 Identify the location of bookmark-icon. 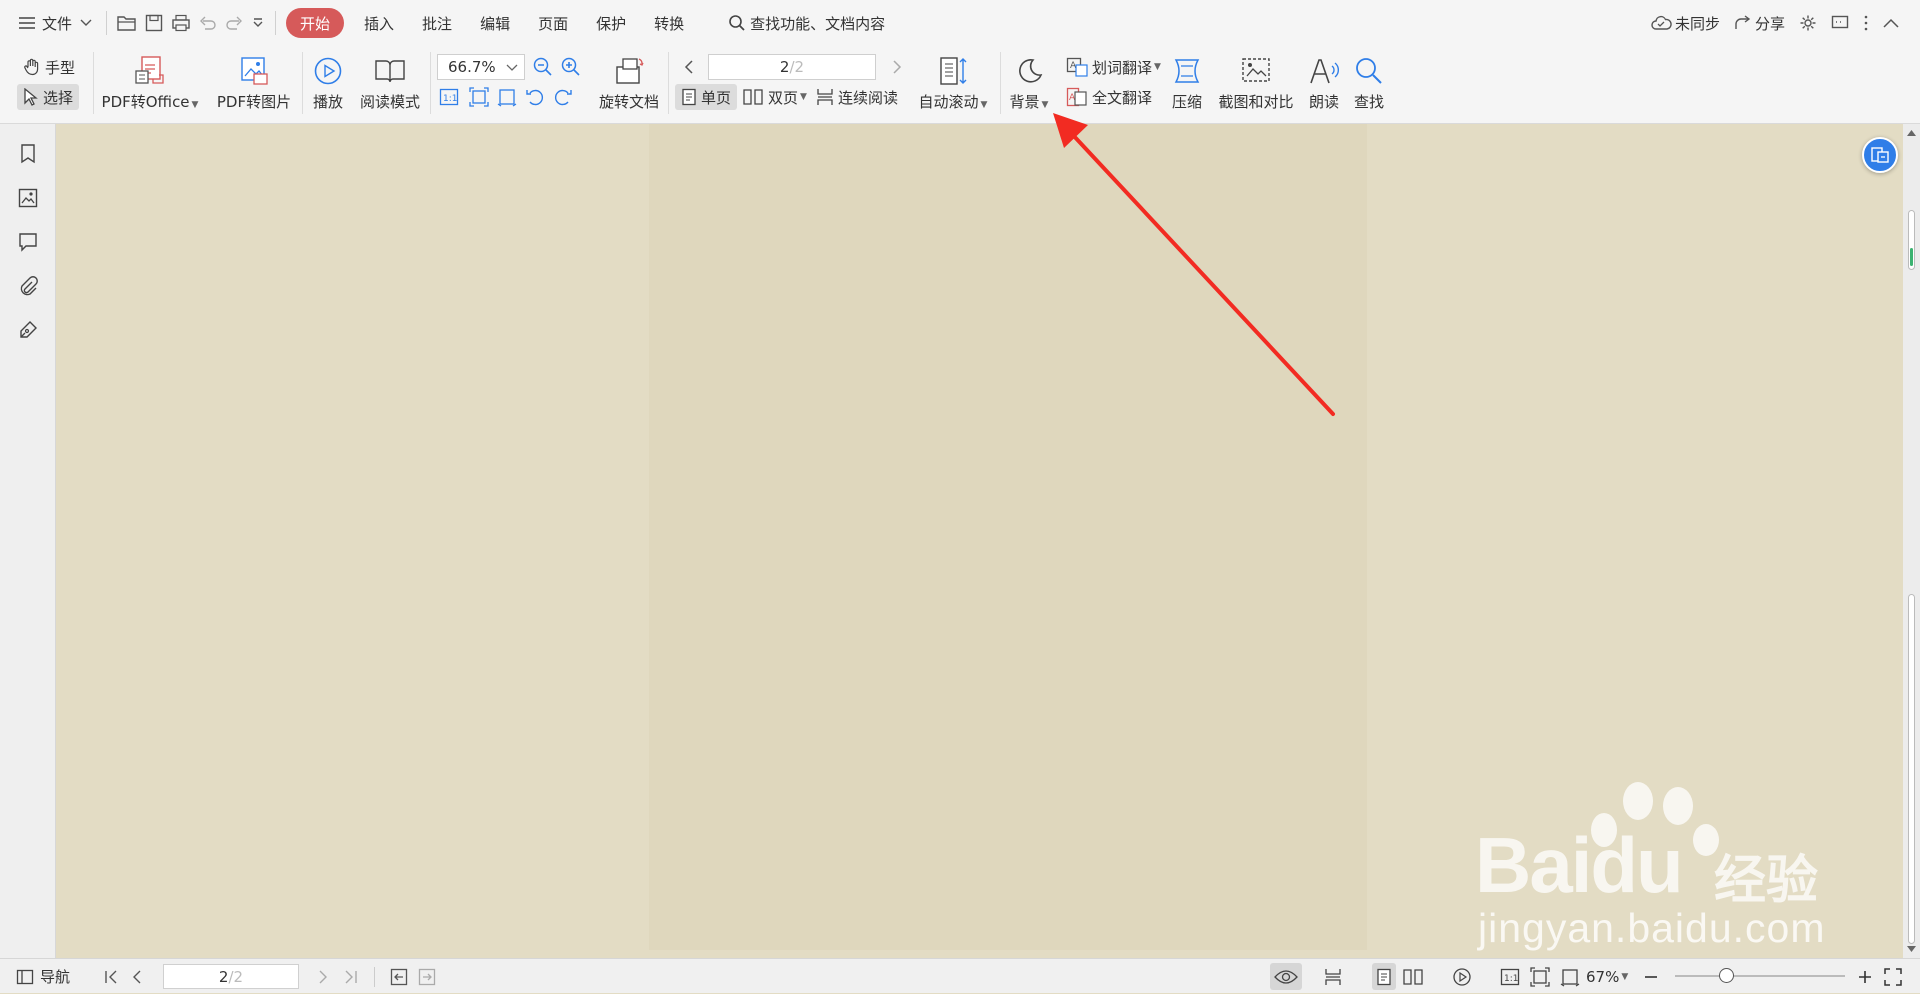
(28, 154).